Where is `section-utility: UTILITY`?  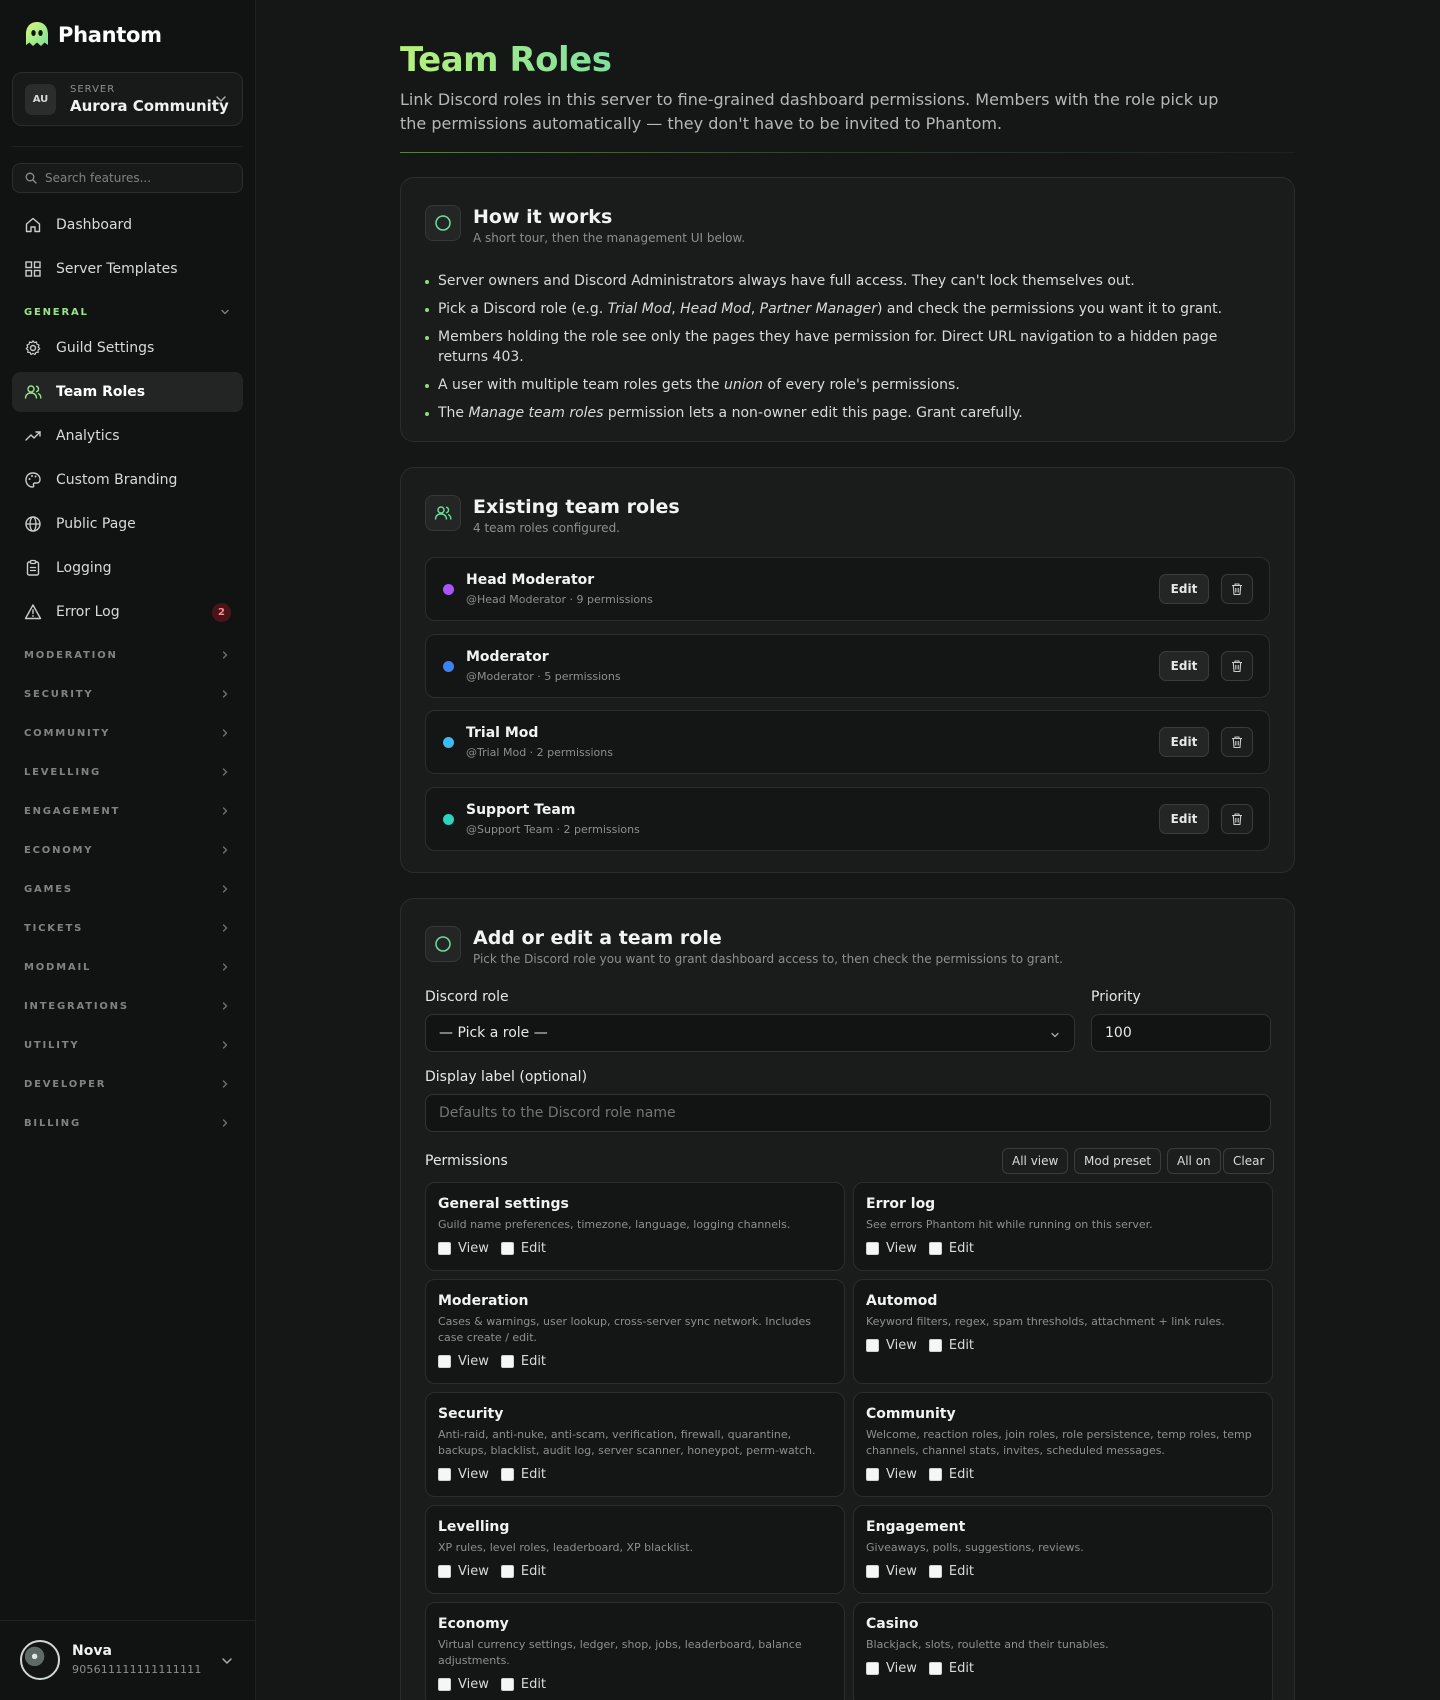
section-utility: UTILITY is located at coordinates (127, 1045).